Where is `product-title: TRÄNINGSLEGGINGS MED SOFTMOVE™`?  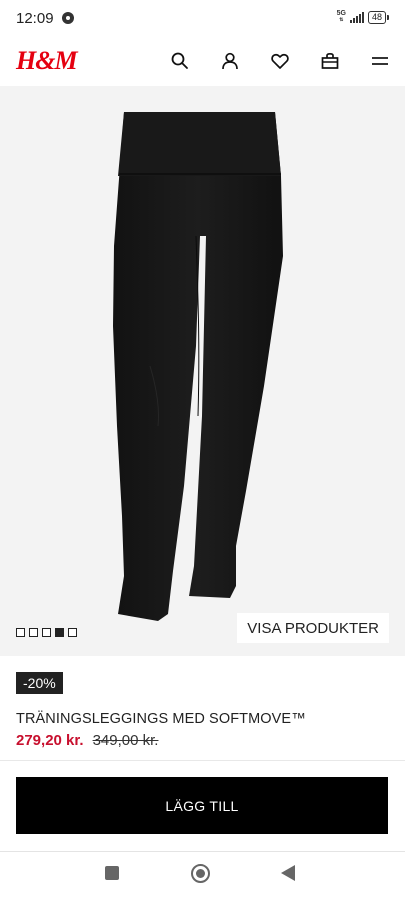 product-title: TRÄNINGSLEGGINGS MED SOFTMOVE™ is located at coordinates (161, 719).